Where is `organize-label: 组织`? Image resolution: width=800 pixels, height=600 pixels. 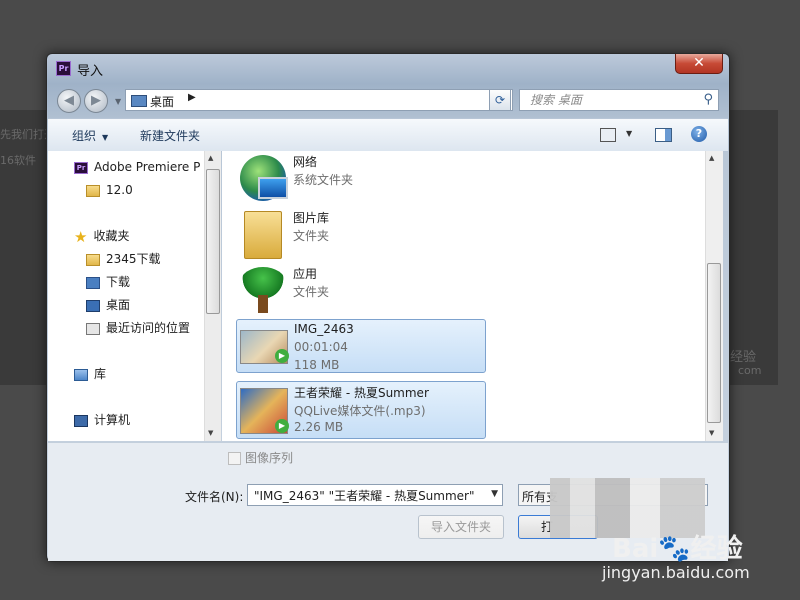
organize-label: 组织 is located at coordinates (84, 136).